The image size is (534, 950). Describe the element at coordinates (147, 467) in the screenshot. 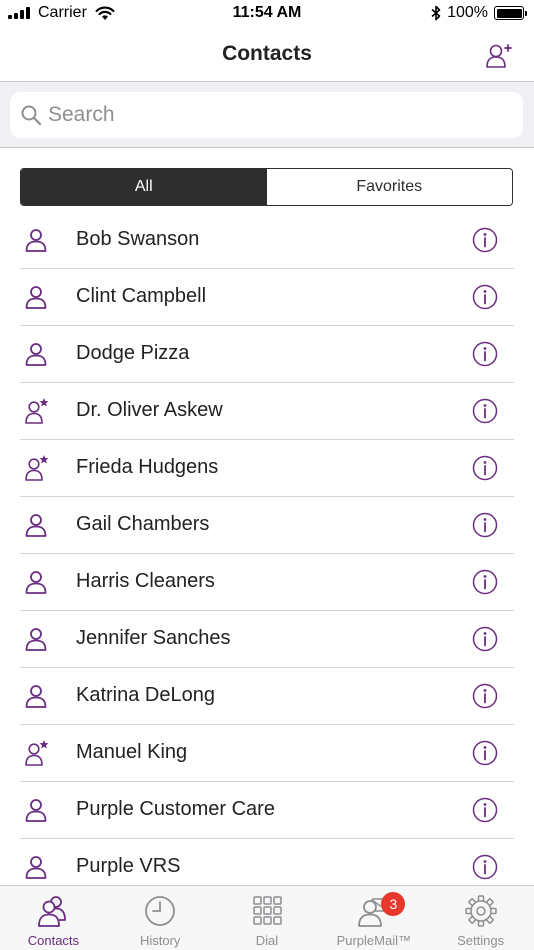

I see `contact-name: Frieda Hudgens` at that location.